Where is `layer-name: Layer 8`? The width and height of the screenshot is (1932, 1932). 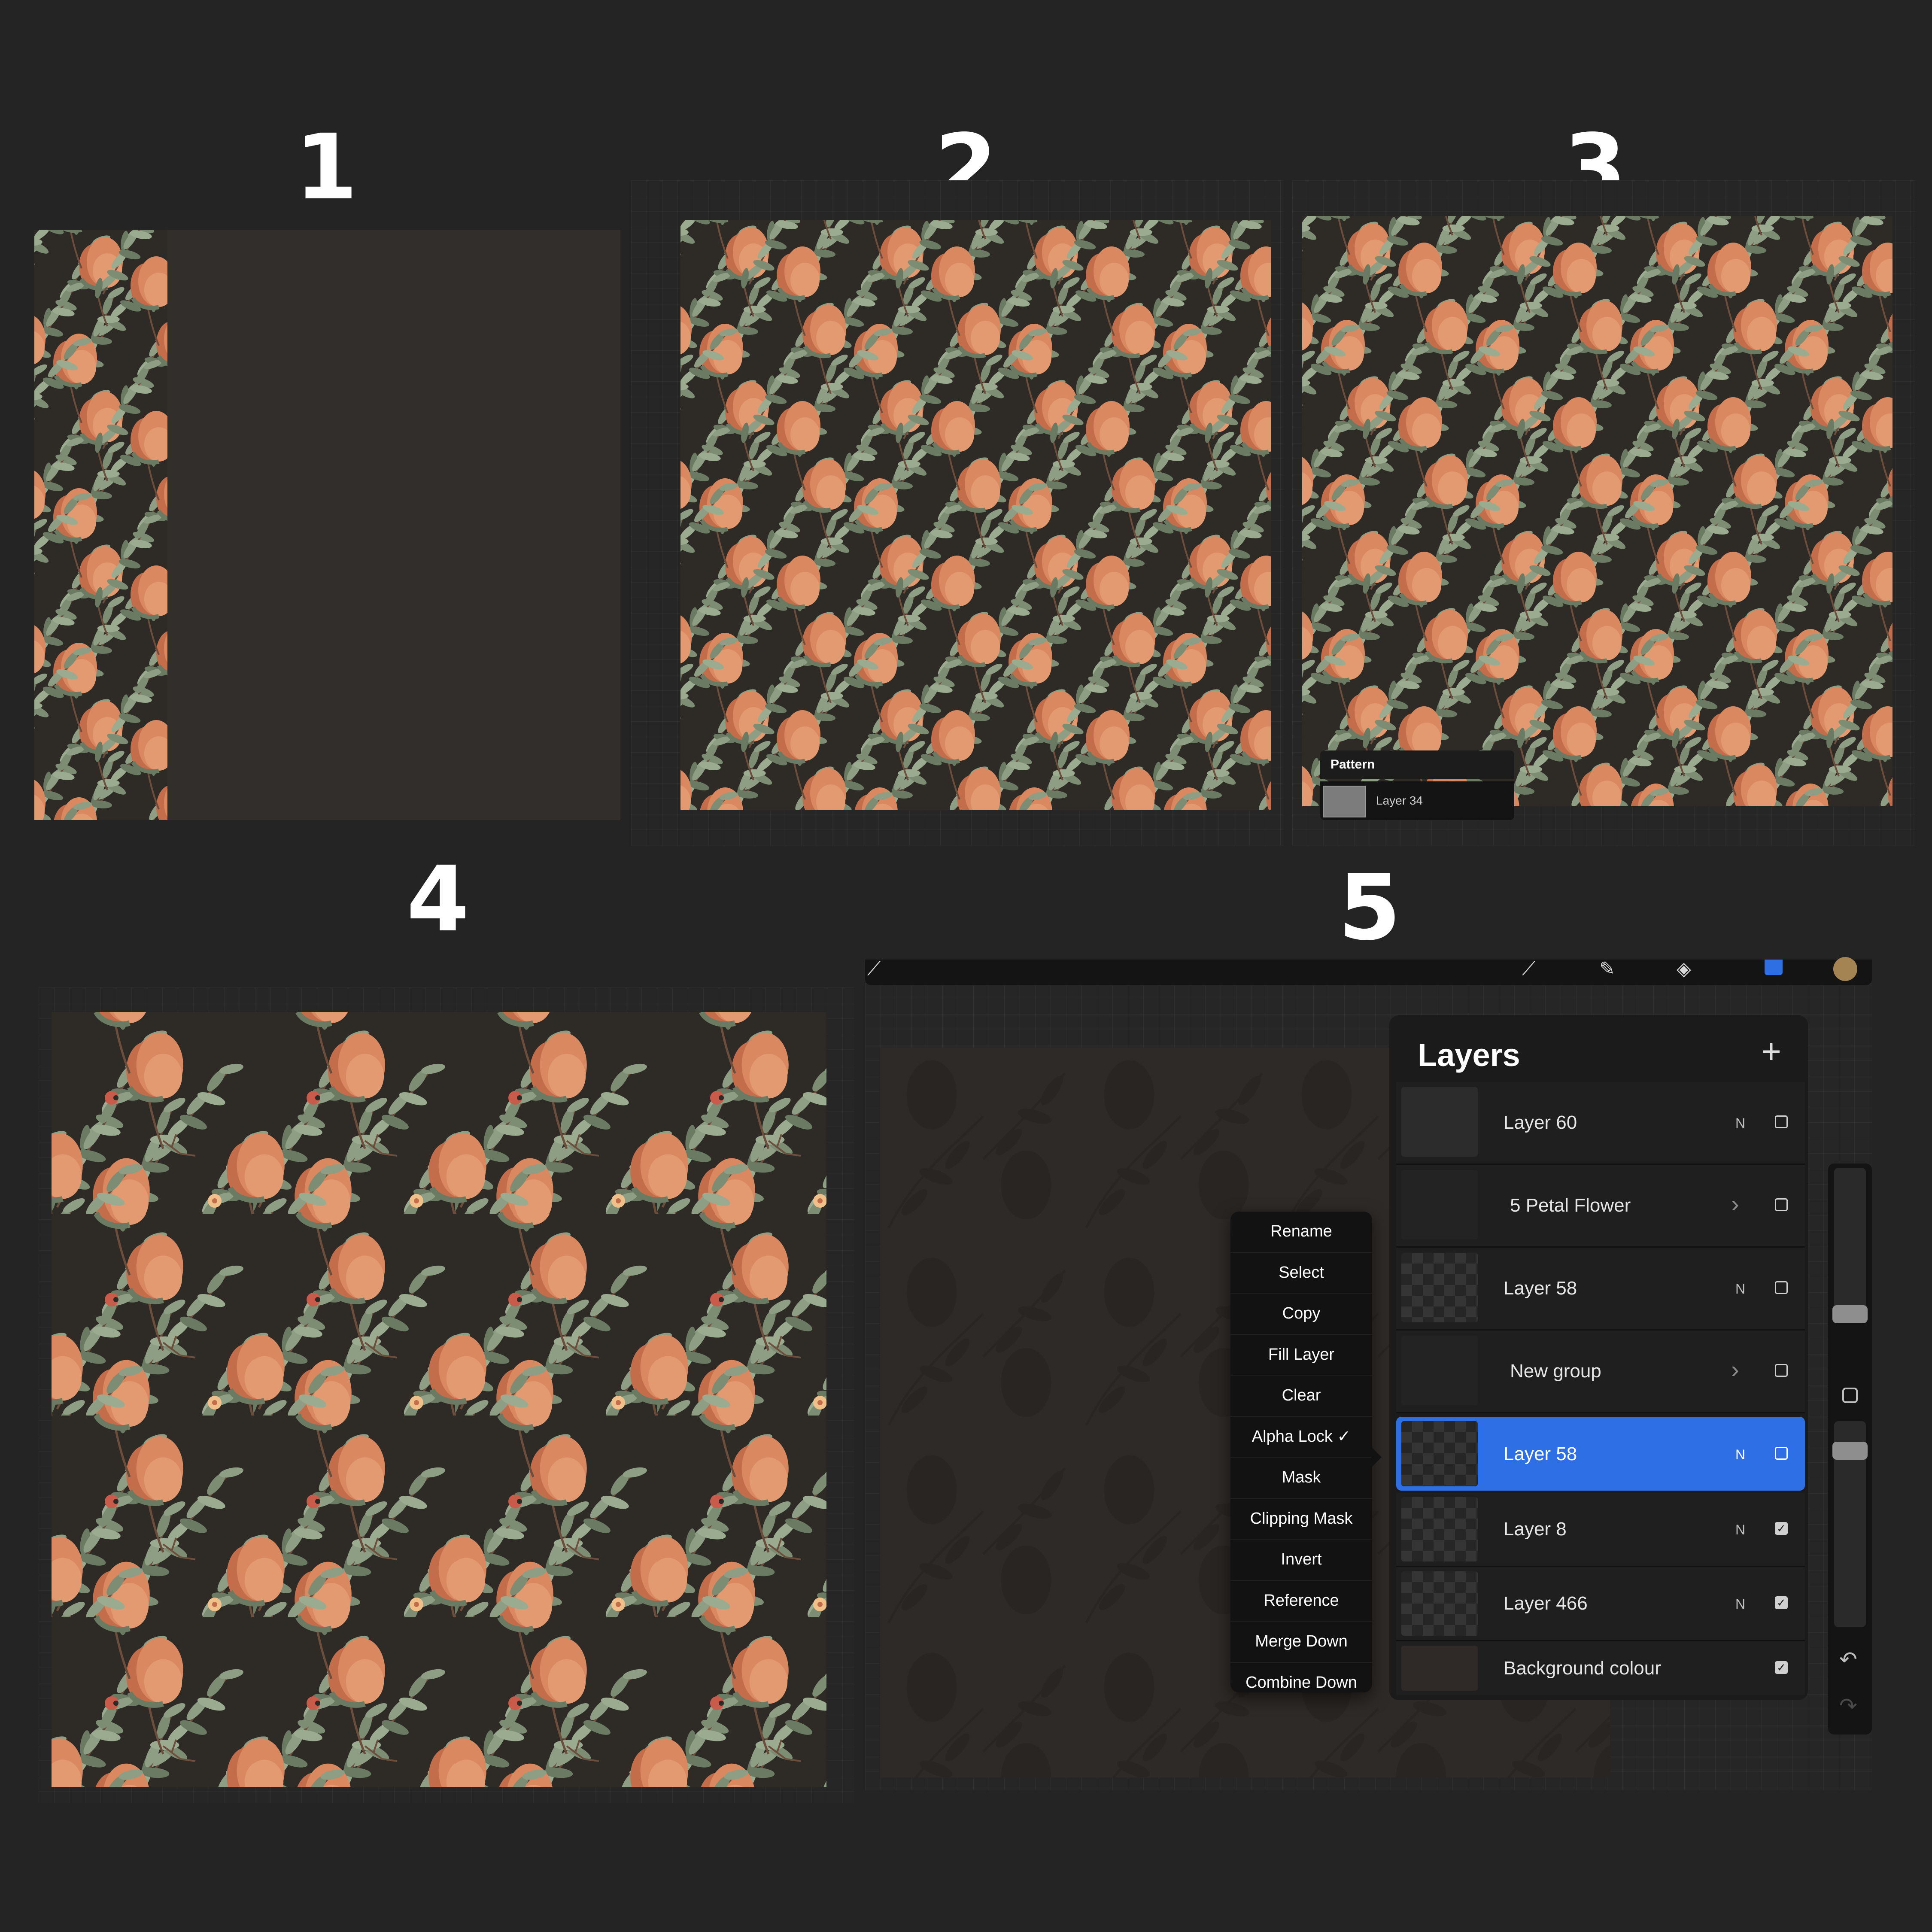 layer-name: Layer 8 is located at coordinates (1535, 1529).